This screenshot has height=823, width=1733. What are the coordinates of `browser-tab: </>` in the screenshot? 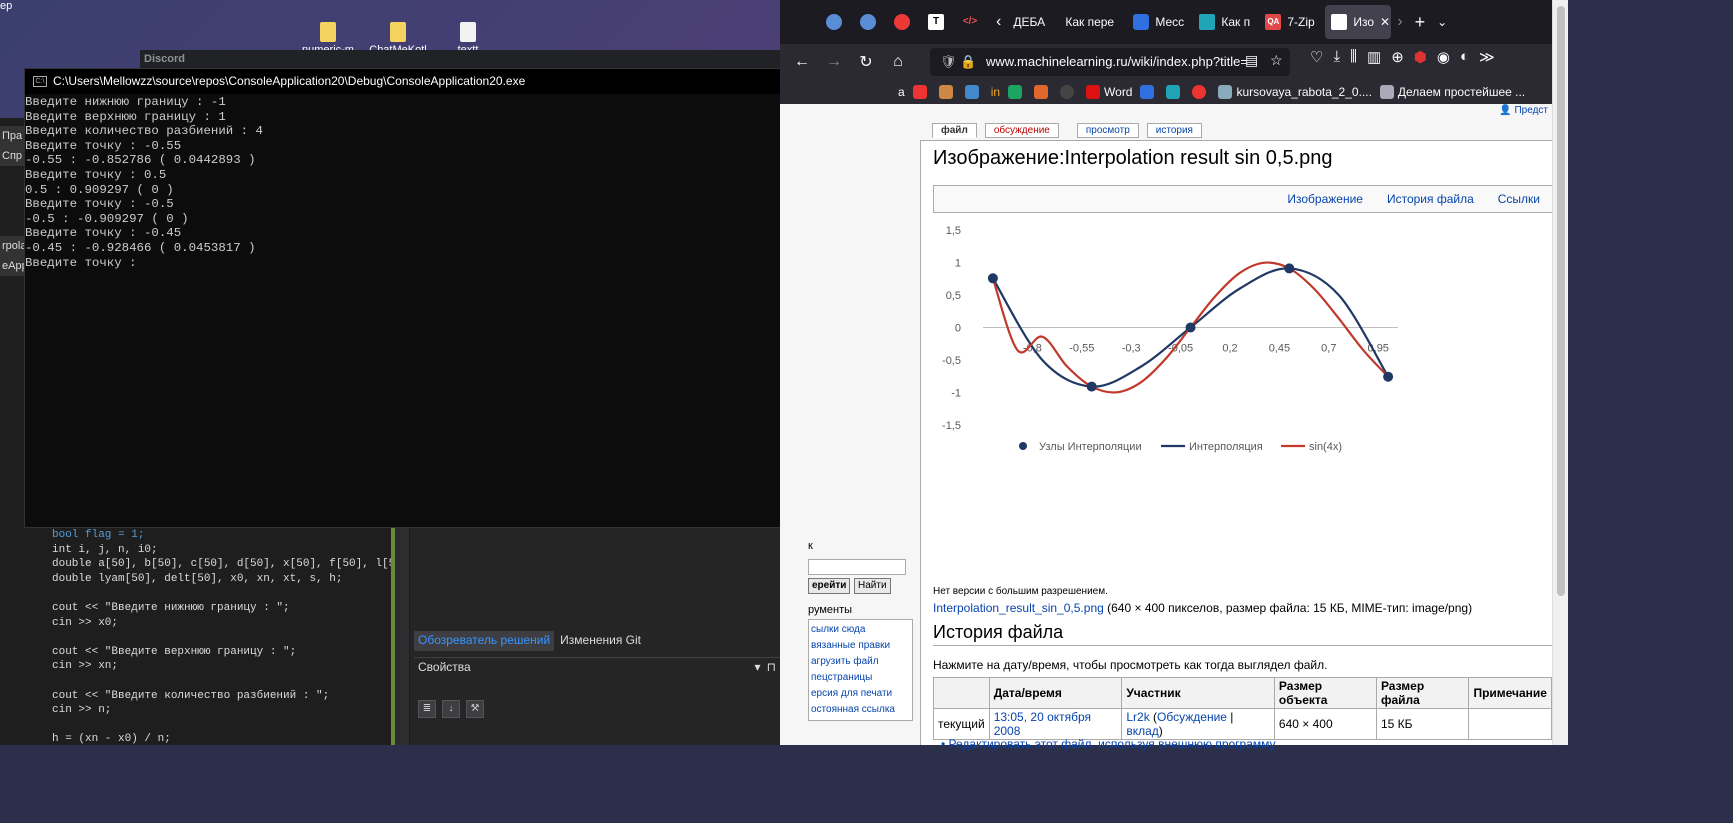 It's located at (973, 22).